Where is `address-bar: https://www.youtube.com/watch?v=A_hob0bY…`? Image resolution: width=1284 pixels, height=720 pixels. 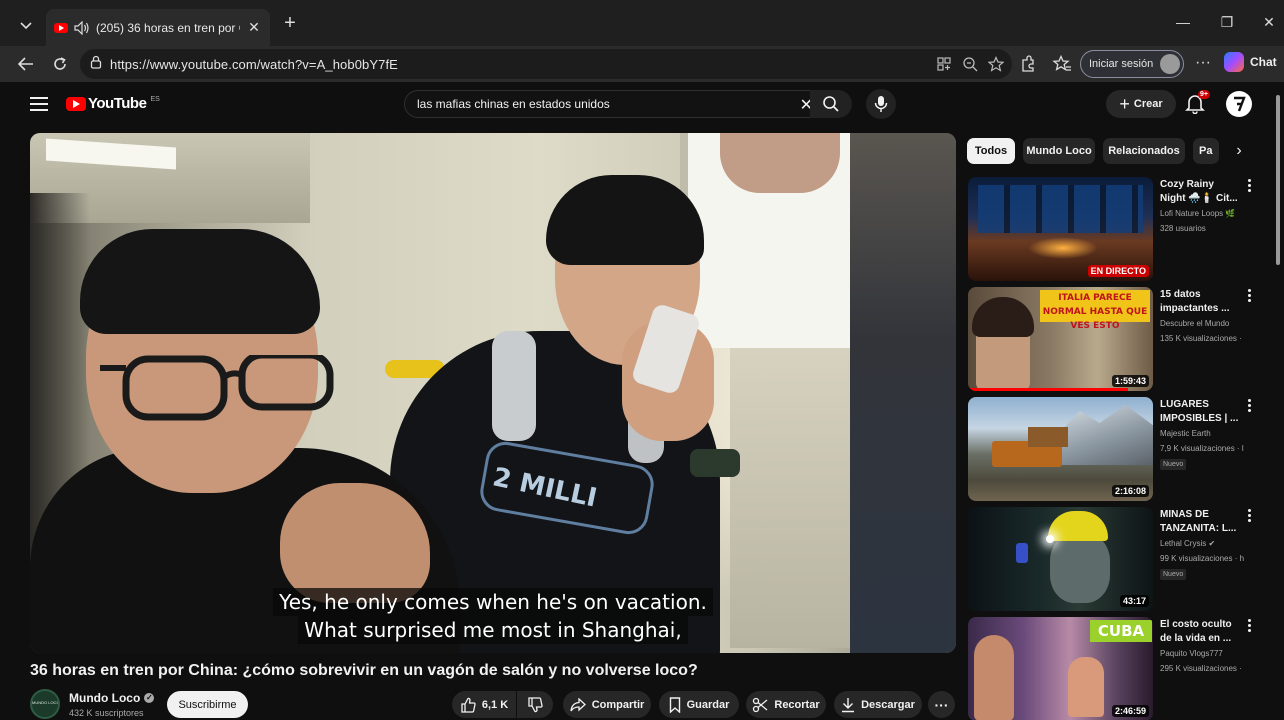
address-bar: https://www.youtube.com/watch?v=A_hob0bY… is located at coordinates (546, 64).